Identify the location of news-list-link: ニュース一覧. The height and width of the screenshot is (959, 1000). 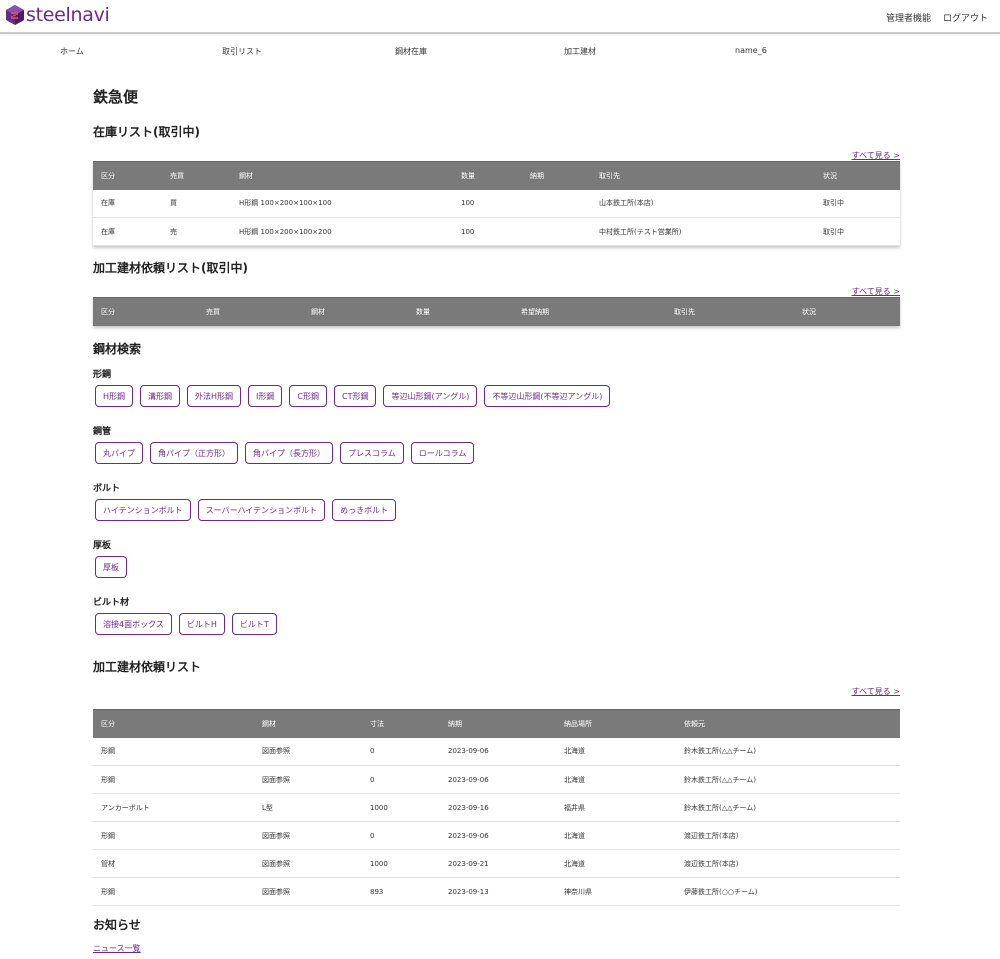
(117, 948).